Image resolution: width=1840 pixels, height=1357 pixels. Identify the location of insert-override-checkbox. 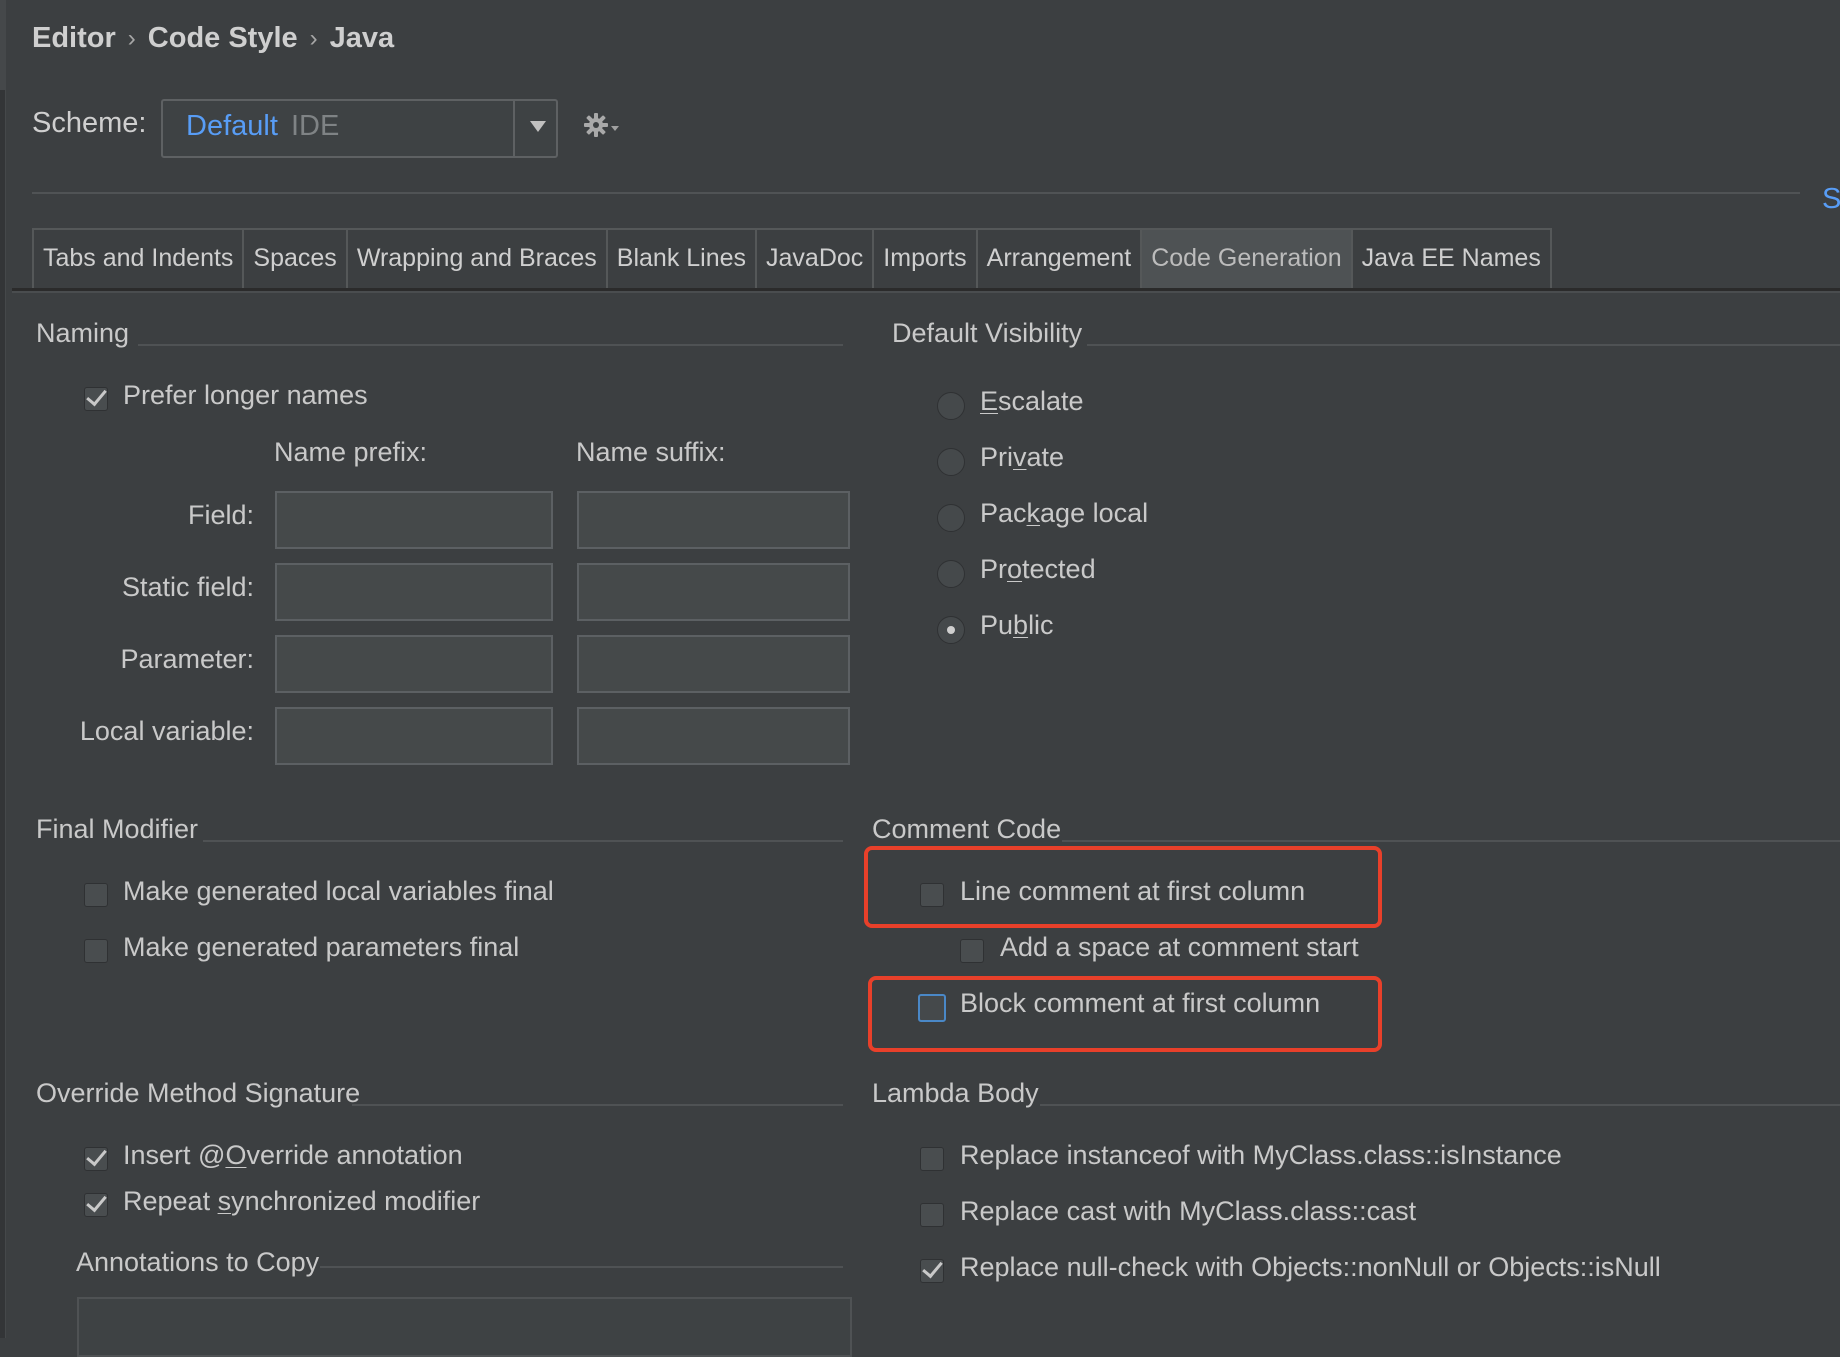
(96, 1159).